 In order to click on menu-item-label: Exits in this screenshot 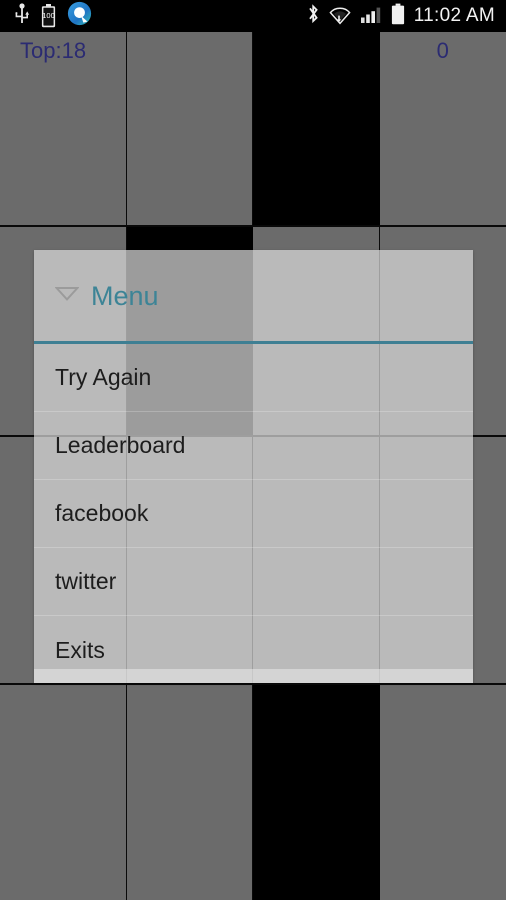, I will do `click(80, 649)`.